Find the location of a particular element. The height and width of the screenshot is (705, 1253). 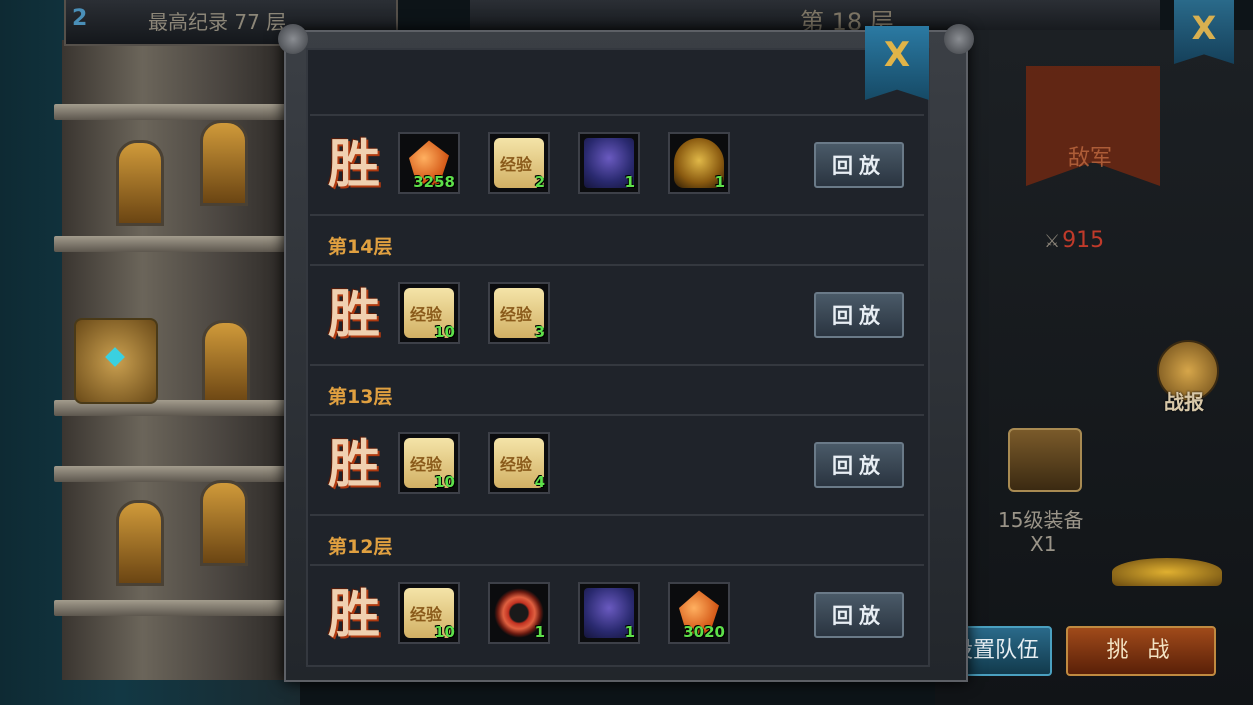

reward-item: 经验 2 is located at coordinates (519, 163).